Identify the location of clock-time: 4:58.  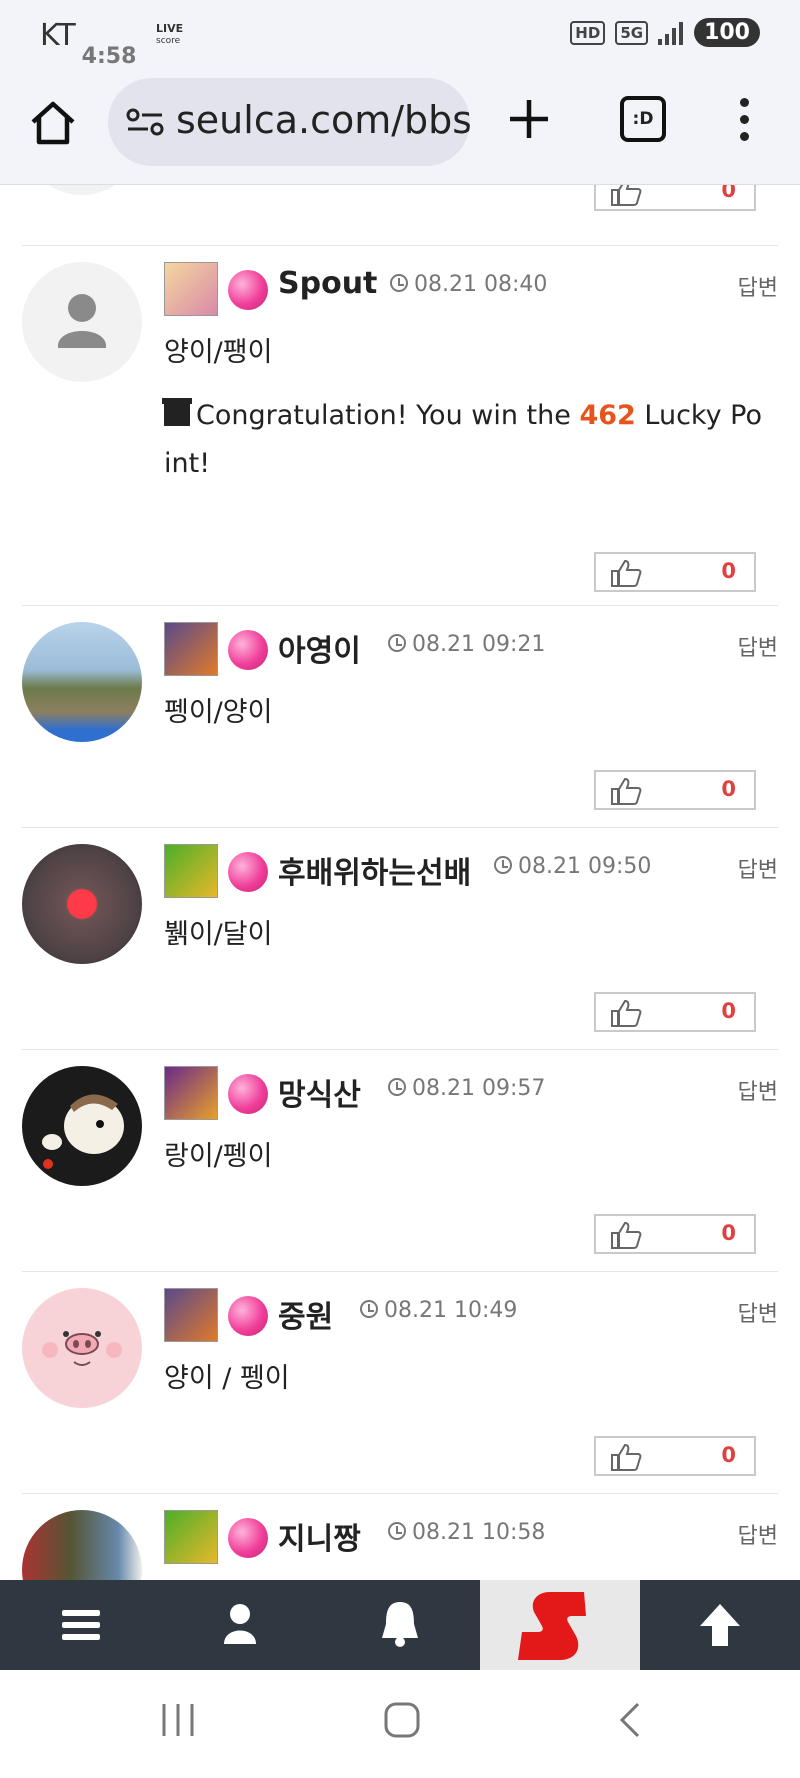
(109, 56).